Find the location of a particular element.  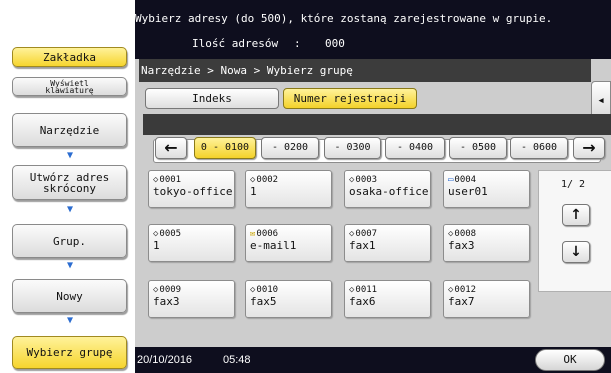

range-button: - 0500 is located at coordinates (478, 148).